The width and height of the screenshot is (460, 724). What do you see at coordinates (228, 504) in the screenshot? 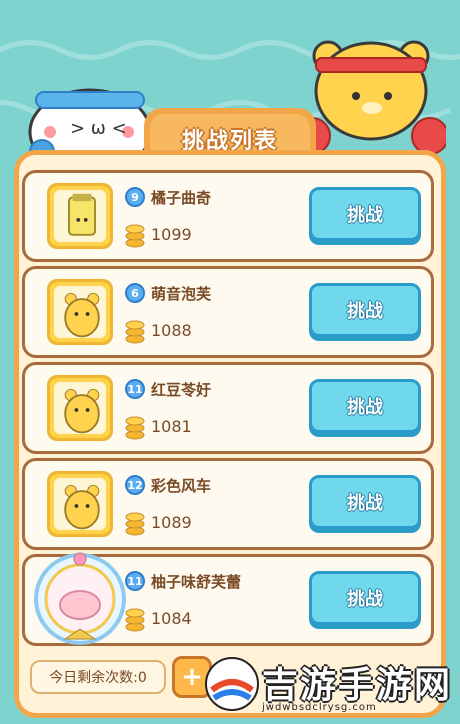
I see `list-item: 12 彩色风车 1089 挑战` at bounding box center [228, 504].